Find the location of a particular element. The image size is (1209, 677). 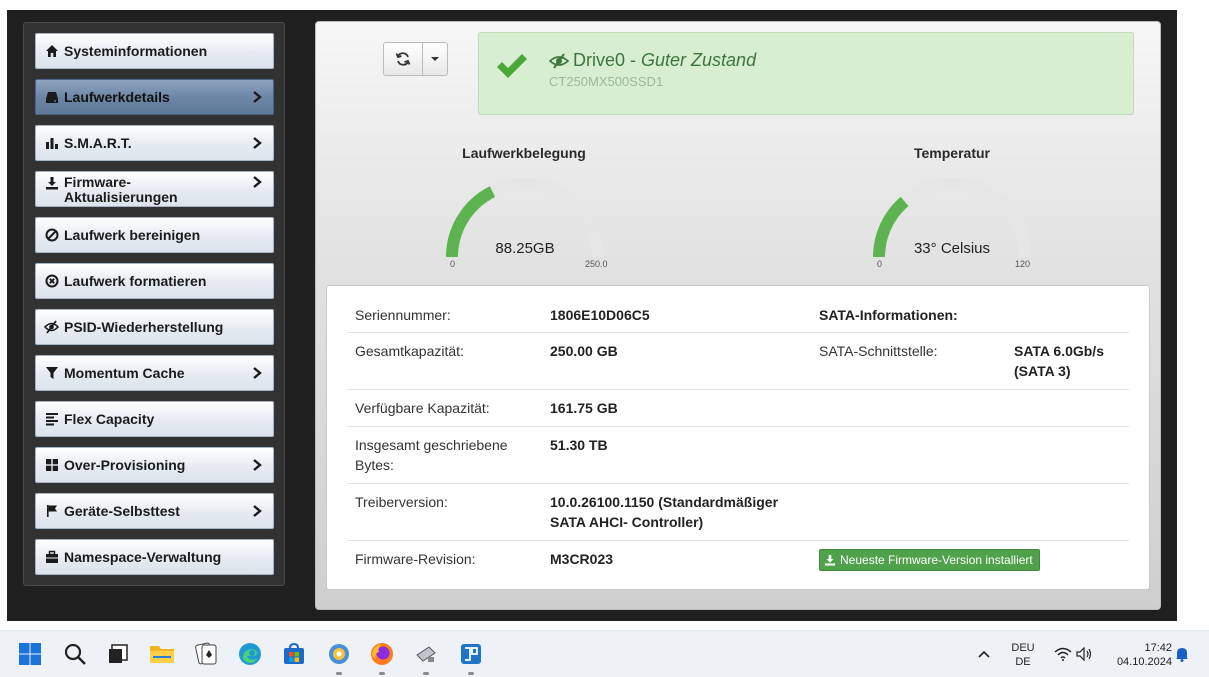

windows-taskbar: DEU DE 17:42 04.10.2024 is located at coordinates (604, 653).